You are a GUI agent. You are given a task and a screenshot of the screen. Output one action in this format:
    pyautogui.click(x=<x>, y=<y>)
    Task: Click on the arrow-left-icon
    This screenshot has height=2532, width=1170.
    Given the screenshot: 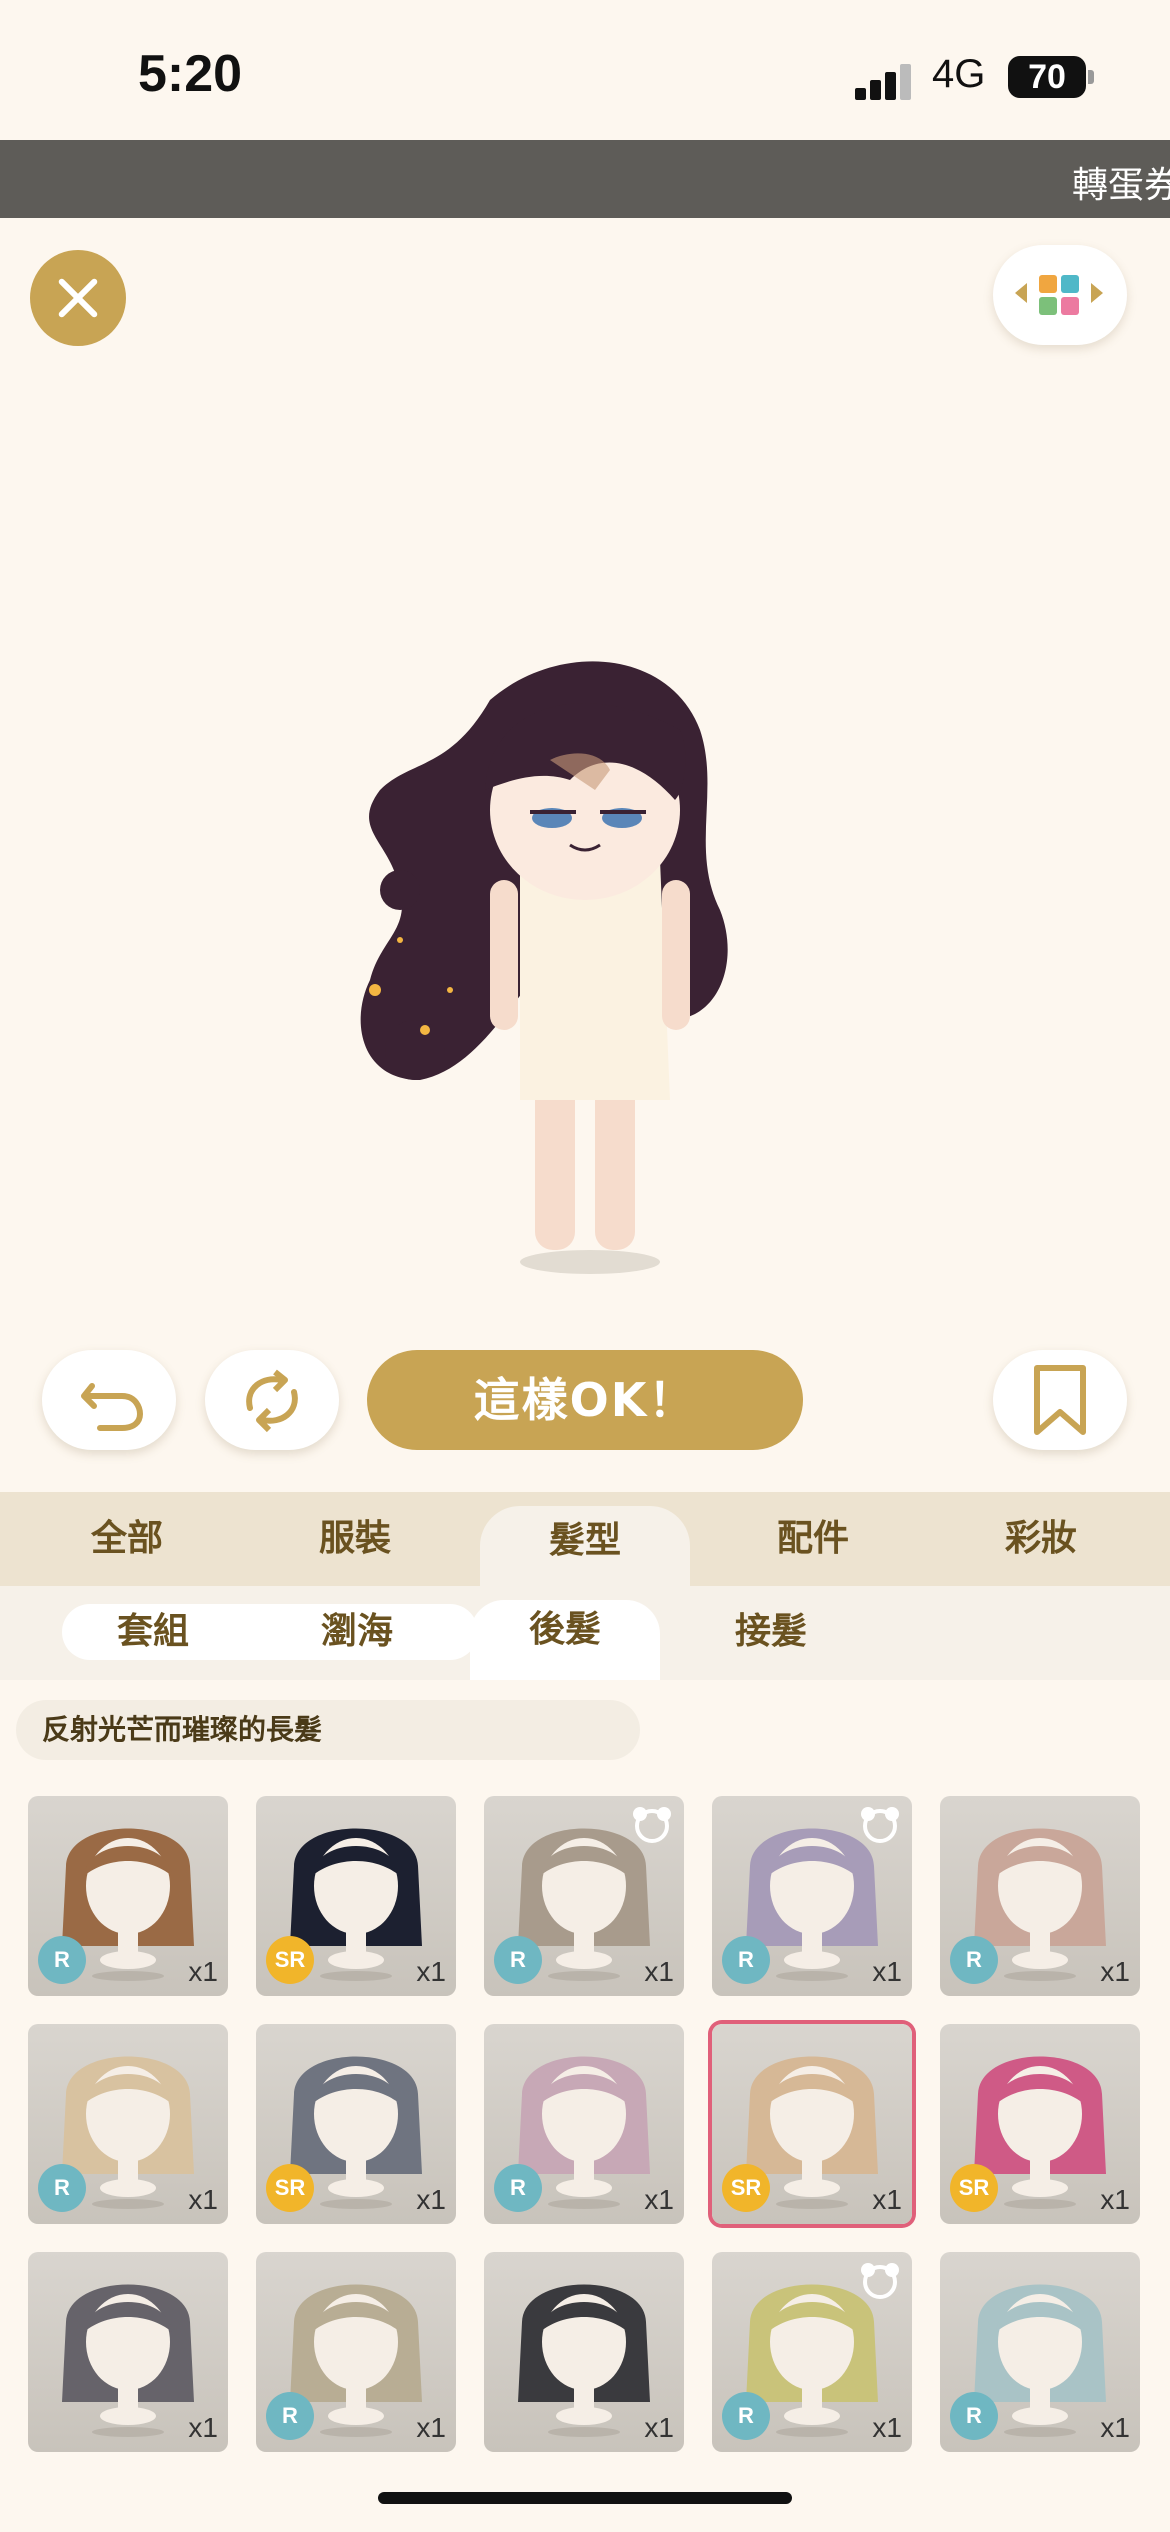 What is the action you would take?
    pyautogui.click(x=1021, y=293)
    